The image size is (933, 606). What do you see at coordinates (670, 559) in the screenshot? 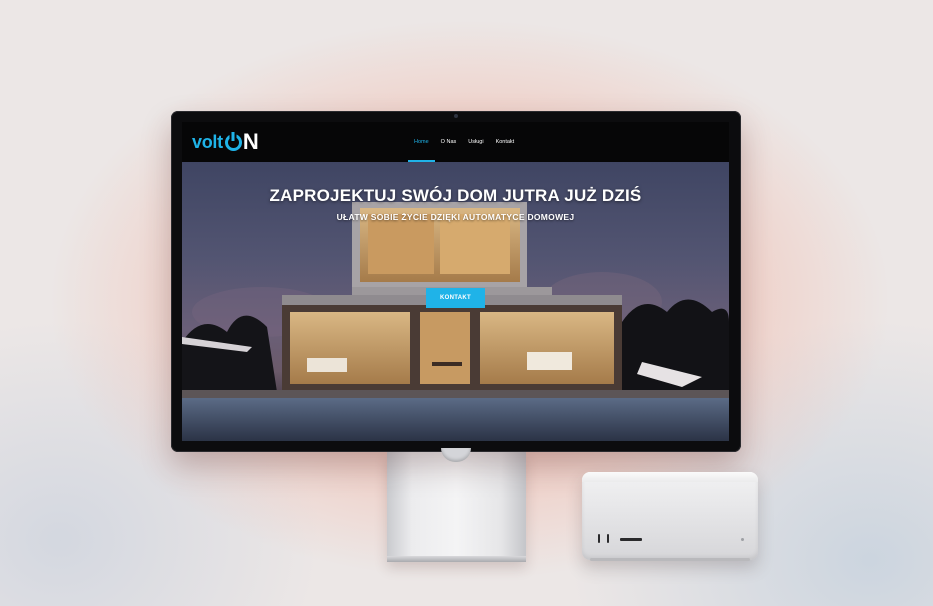
I see `mac-studio-foot` at bounding box center [670, 559].